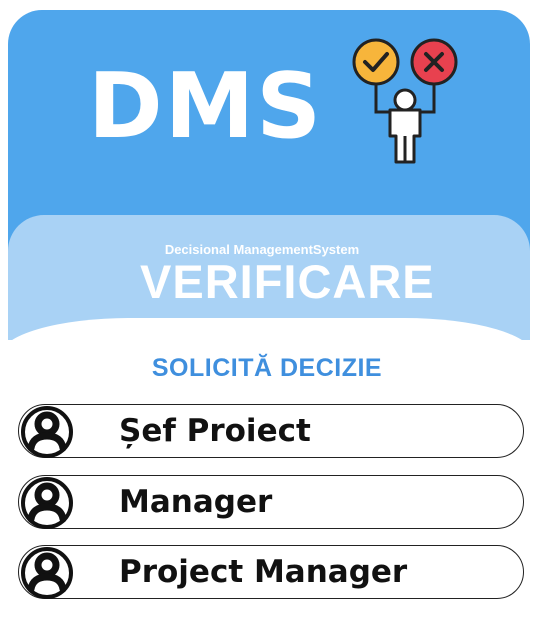 The image size is (534, 618). Describe the element at coordinates (196, 502) in the screenshot. I see `role-label: Manager` at that location.